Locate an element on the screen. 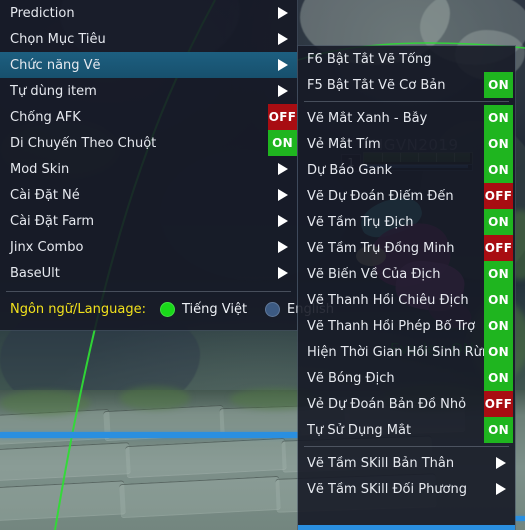 This screenshot has height=530, width=525. language-selector-row: Ngôn ngữ/Language: Tiếng Việt English is located at coordinates (167, 309).